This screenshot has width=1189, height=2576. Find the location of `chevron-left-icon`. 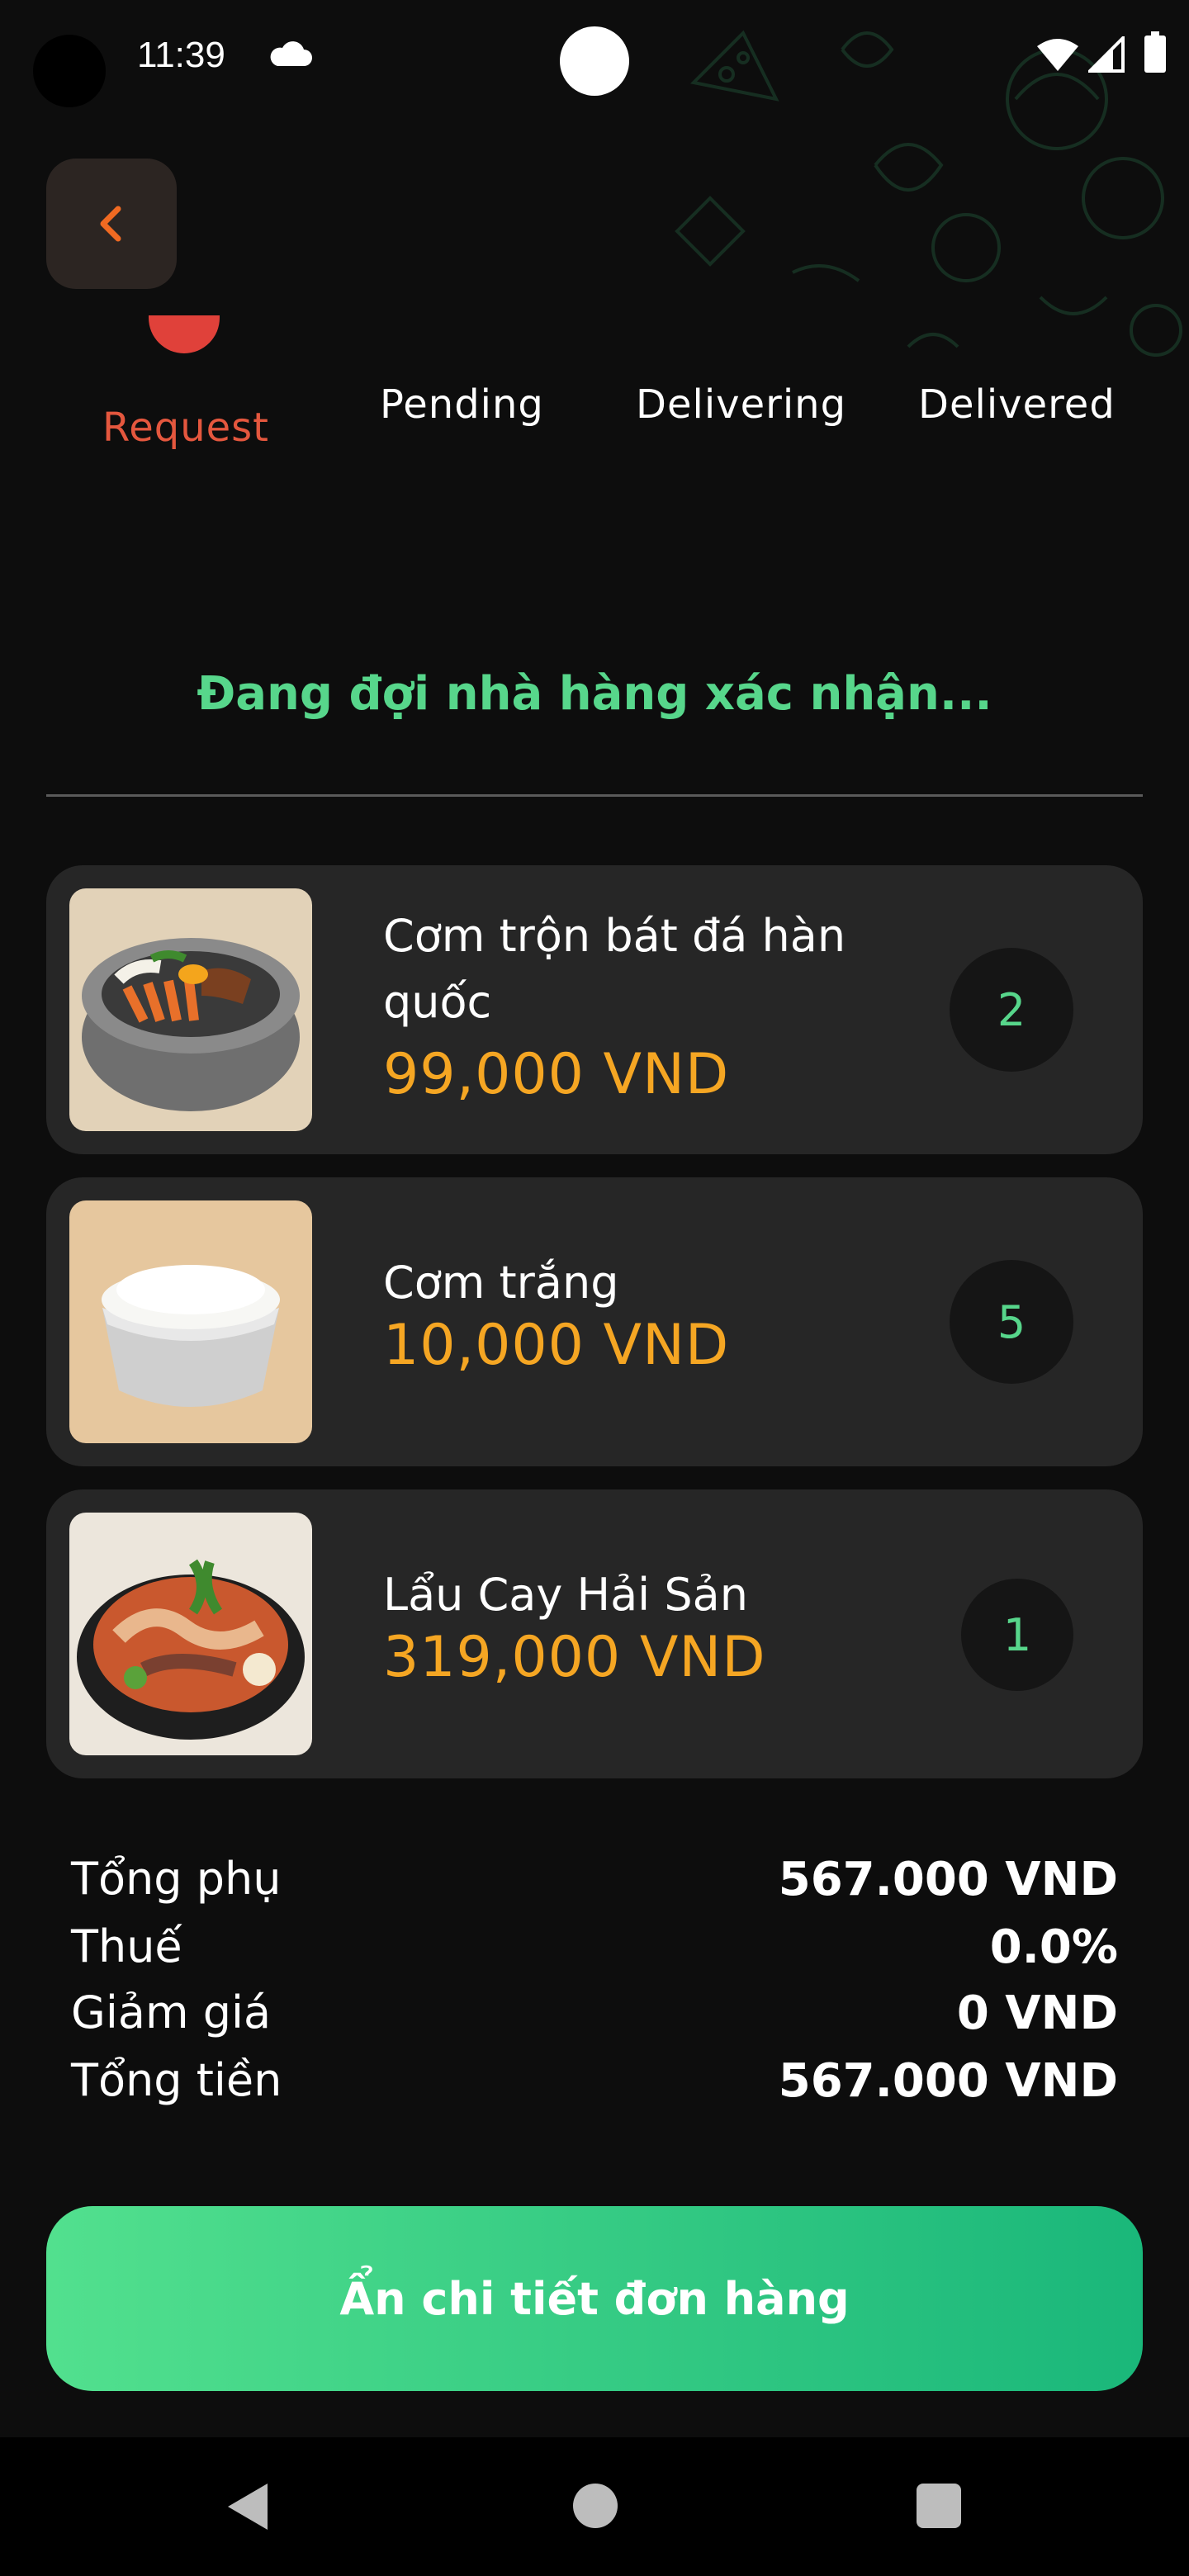

chevron-left-icon is located at coordinates (110, 224).